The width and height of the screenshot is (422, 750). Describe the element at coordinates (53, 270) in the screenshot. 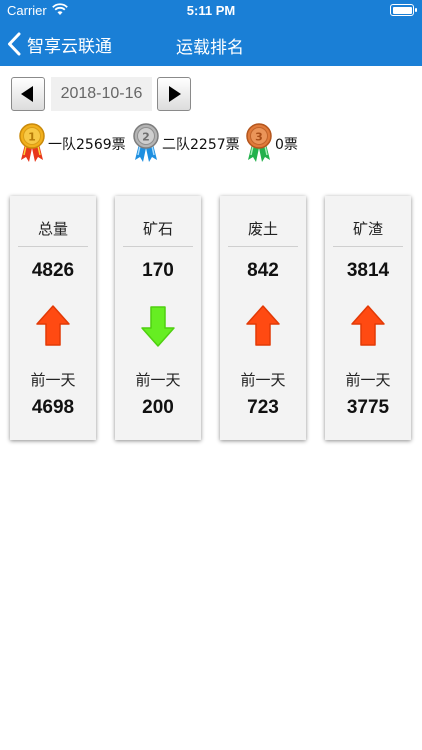

I see `card-value: 4826` at that location.